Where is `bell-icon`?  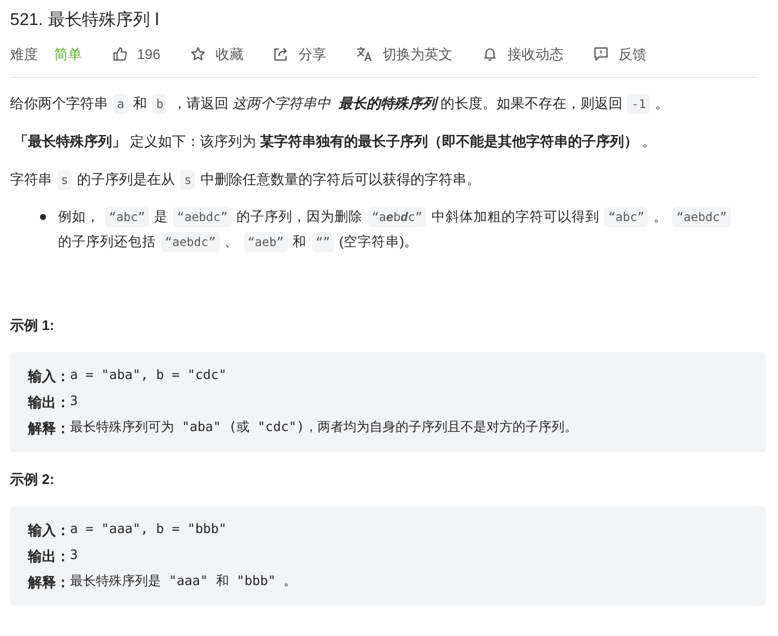 bell-icon is located at coordinates (490, 54).